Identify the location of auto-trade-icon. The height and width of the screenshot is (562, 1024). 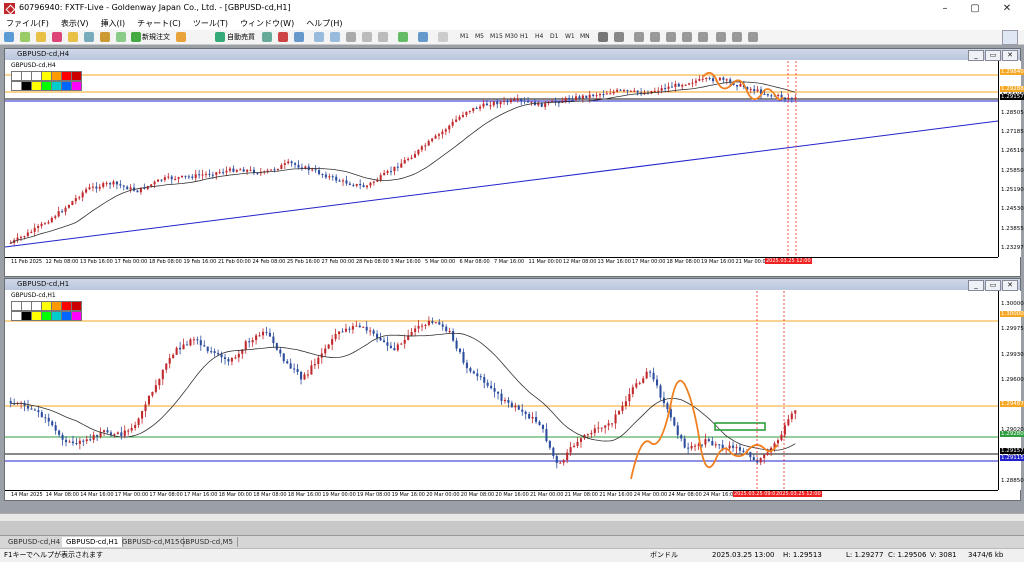
(220, 37).